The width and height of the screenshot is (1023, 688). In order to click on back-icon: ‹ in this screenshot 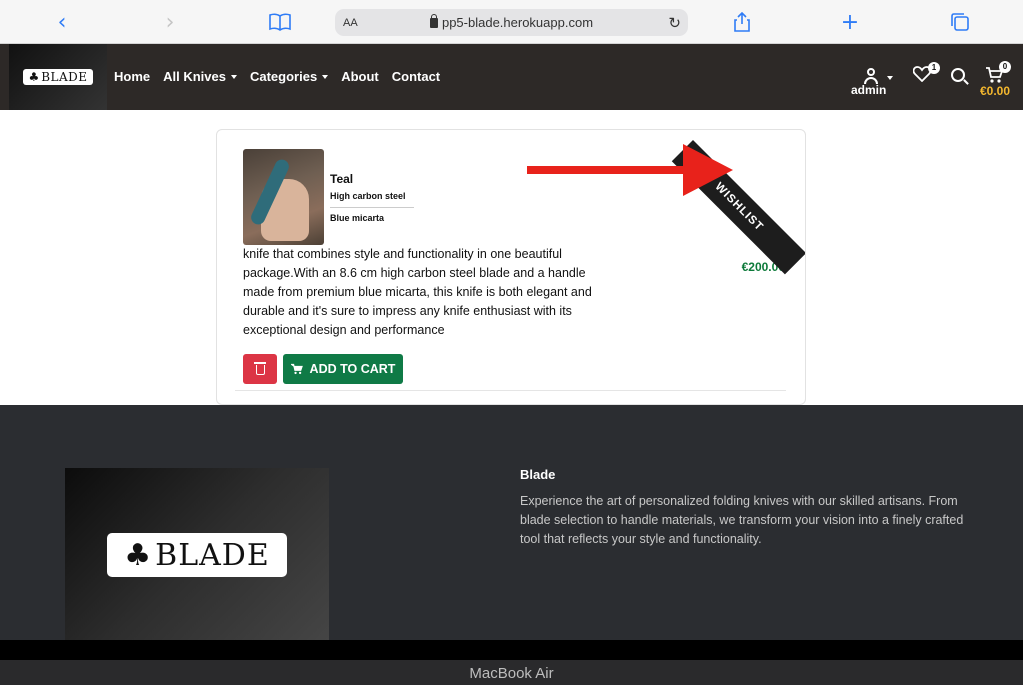, I will do `click(62, 22)`.